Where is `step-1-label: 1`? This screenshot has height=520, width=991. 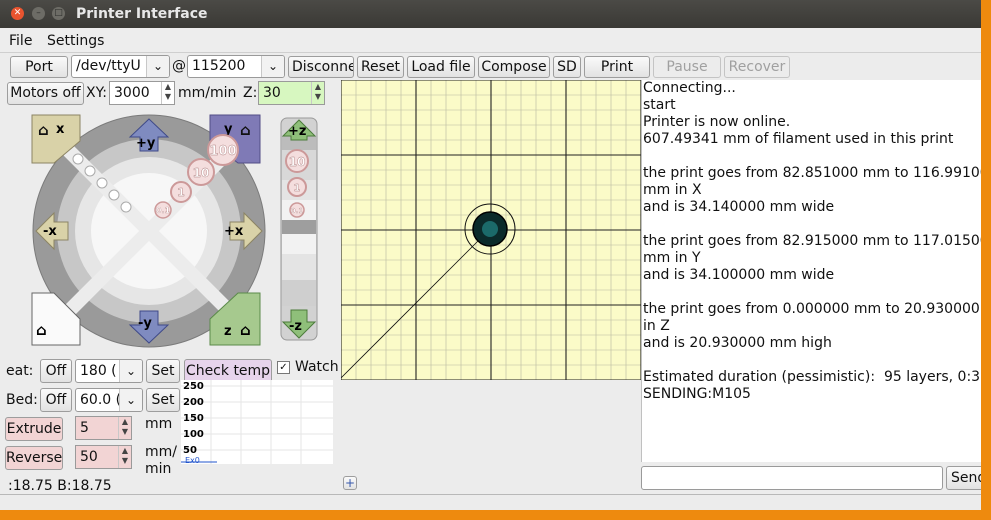
step-1-label: 1 is located at coordinates (181, 192).